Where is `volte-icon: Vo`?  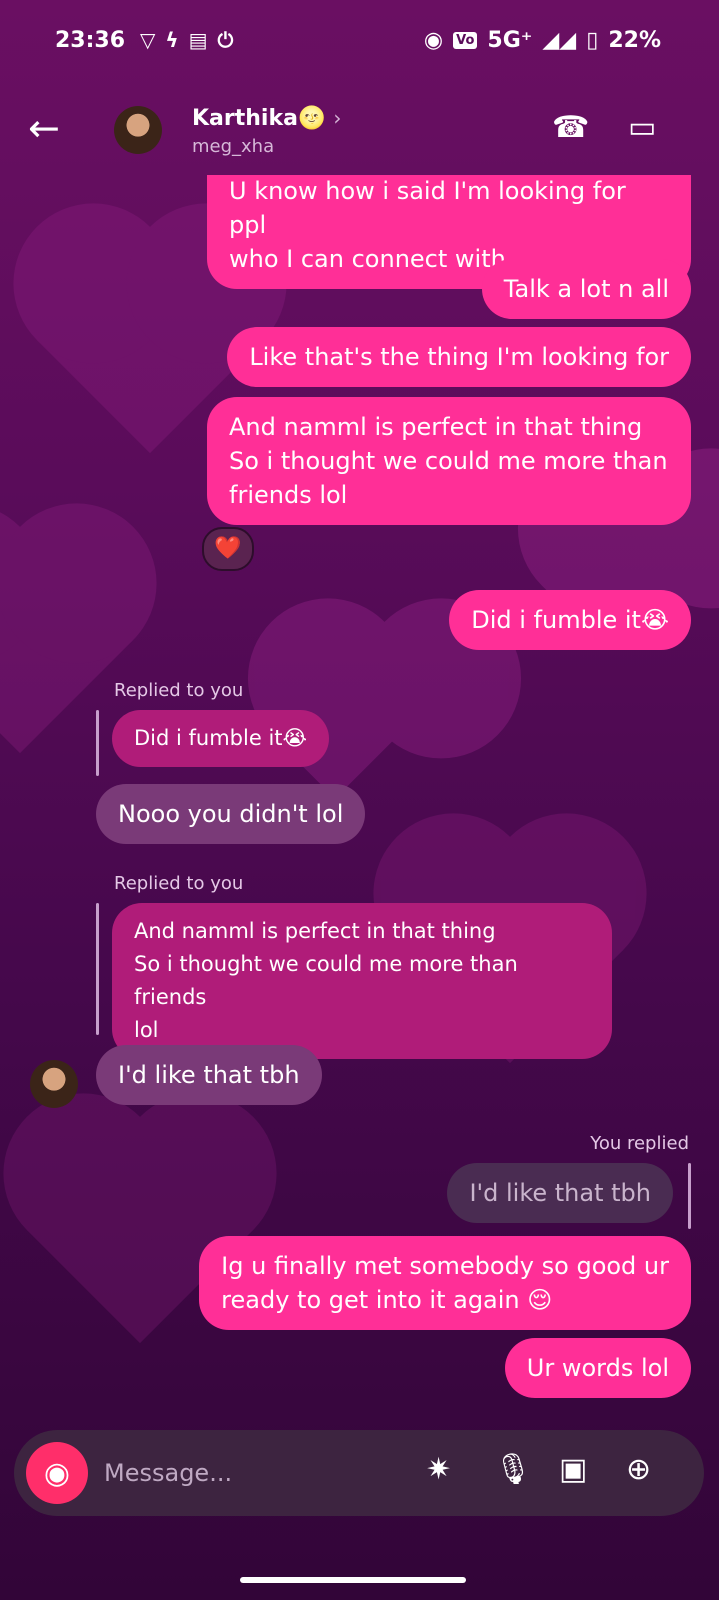 volte-icon: Vo is located at coordinates (465, 40).